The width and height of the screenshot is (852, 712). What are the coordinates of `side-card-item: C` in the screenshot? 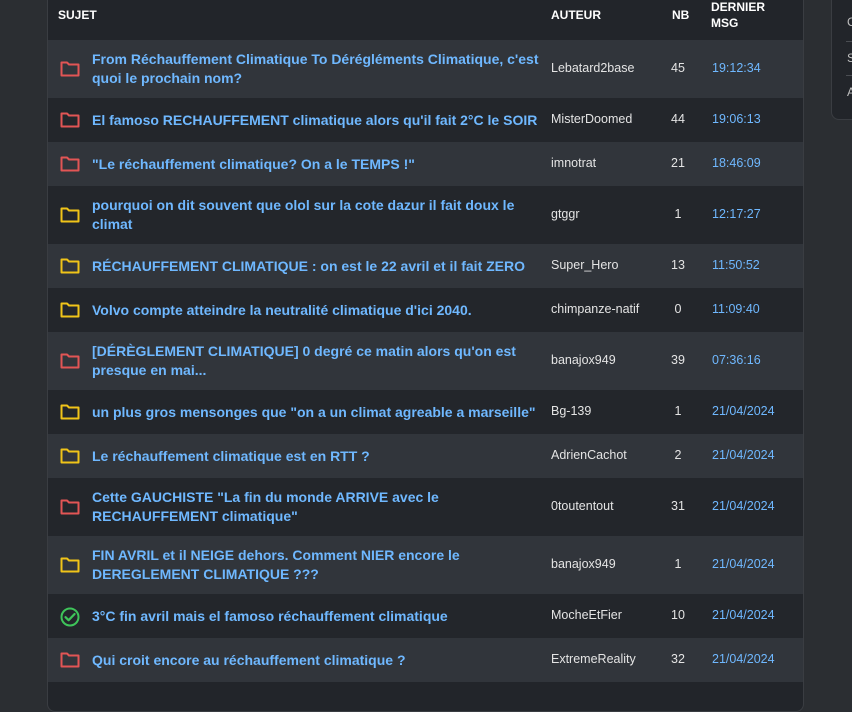 It's located at (849, 22).